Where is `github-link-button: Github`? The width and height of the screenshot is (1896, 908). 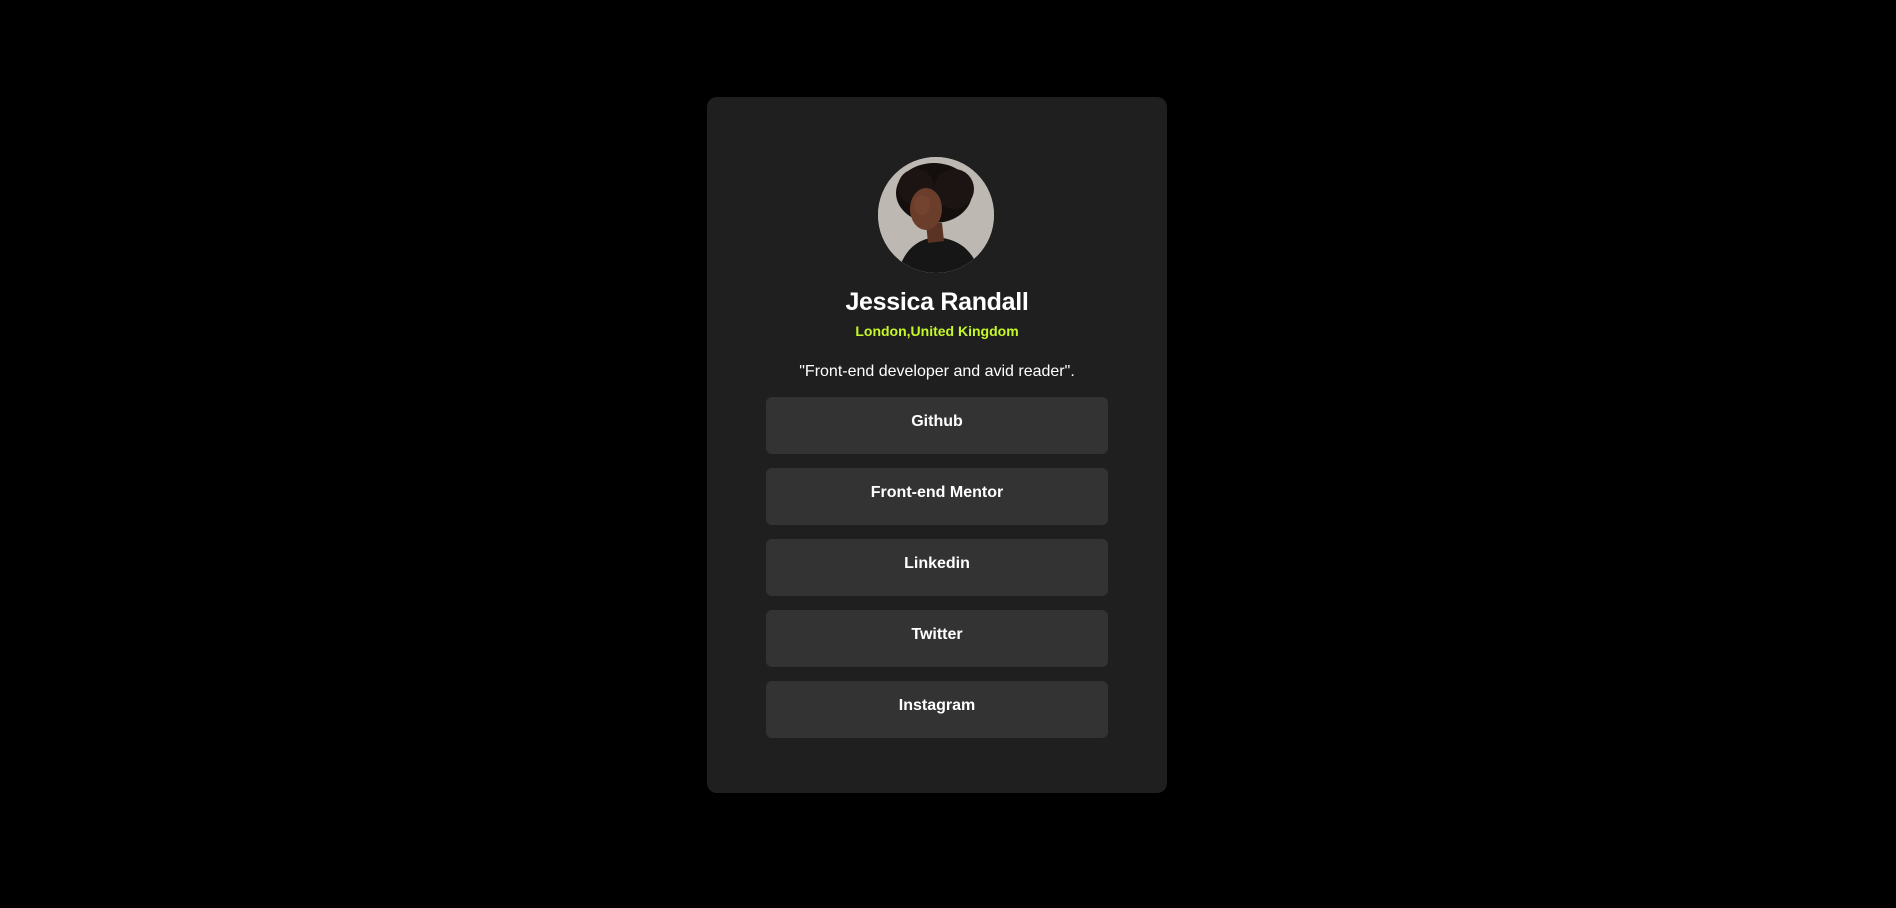
github-link-button: Github is located at coordinates (937, 425).